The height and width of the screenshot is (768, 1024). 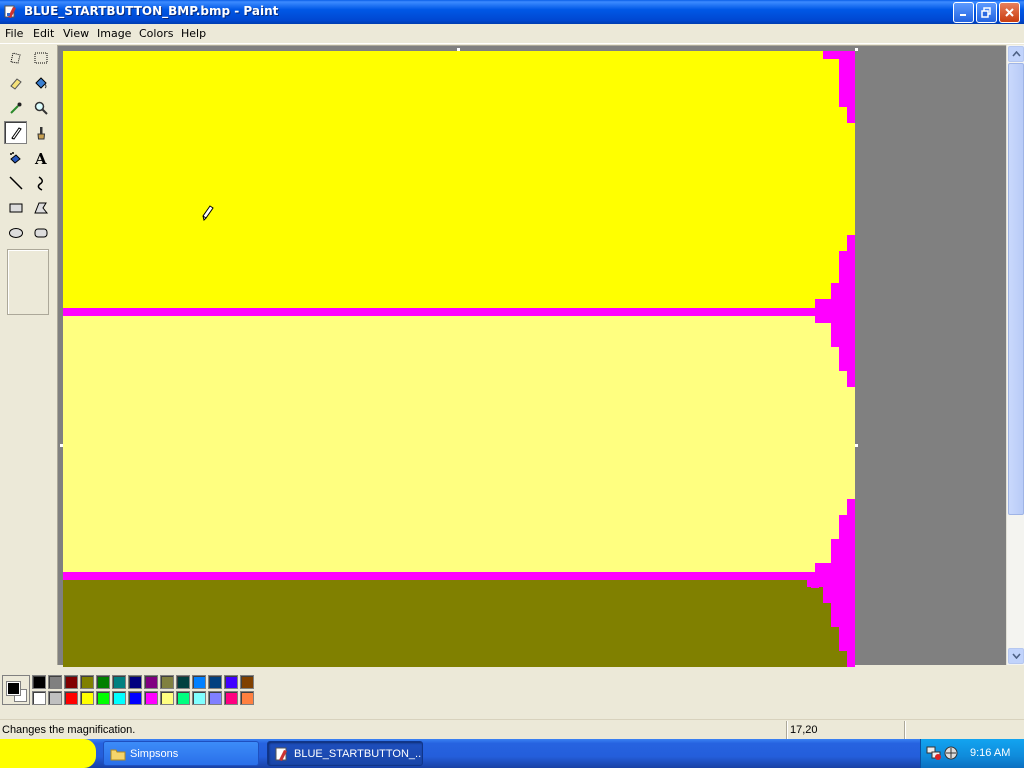 I want to click on security-icon, so click(x=951, y=753).